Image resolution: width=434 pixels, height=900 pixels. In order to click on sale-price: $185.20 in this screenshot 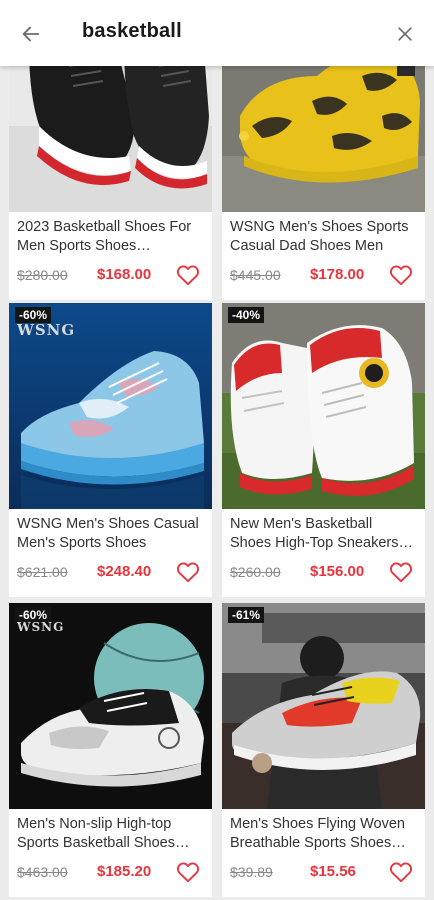, I will do `click(124, 871)`.